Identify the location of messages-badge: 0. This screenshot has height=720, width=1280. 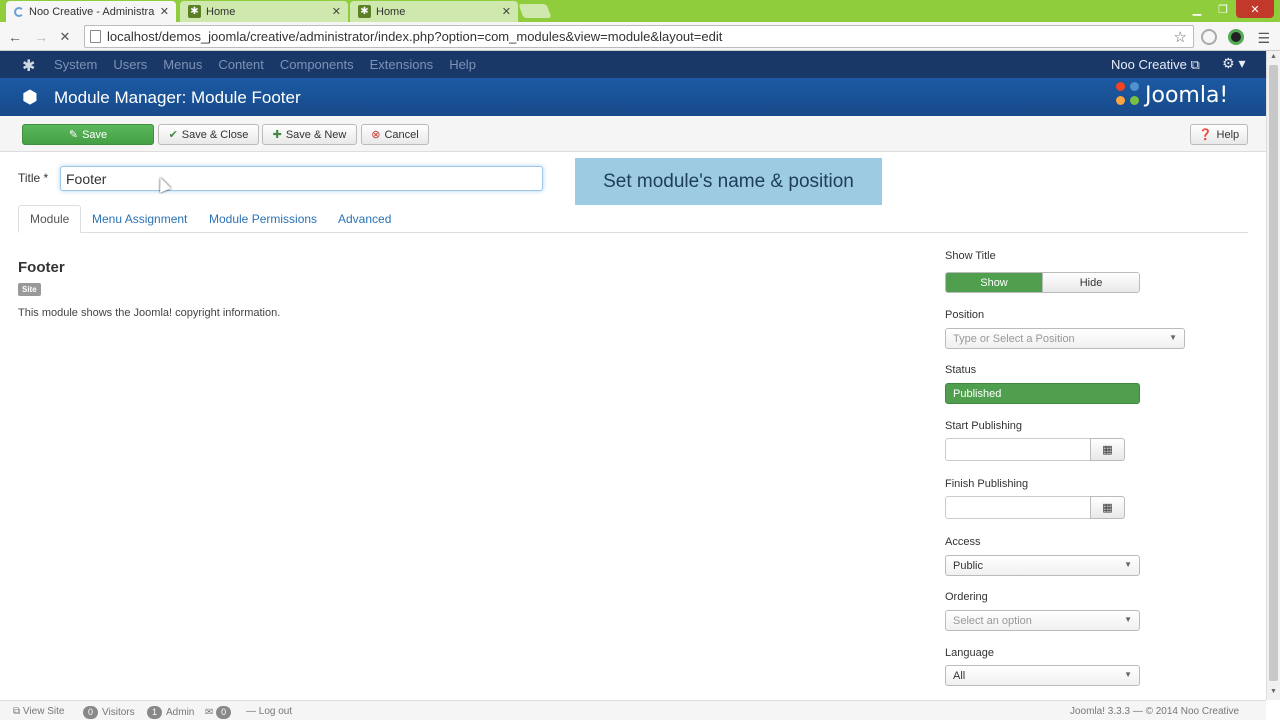
(224, 712).